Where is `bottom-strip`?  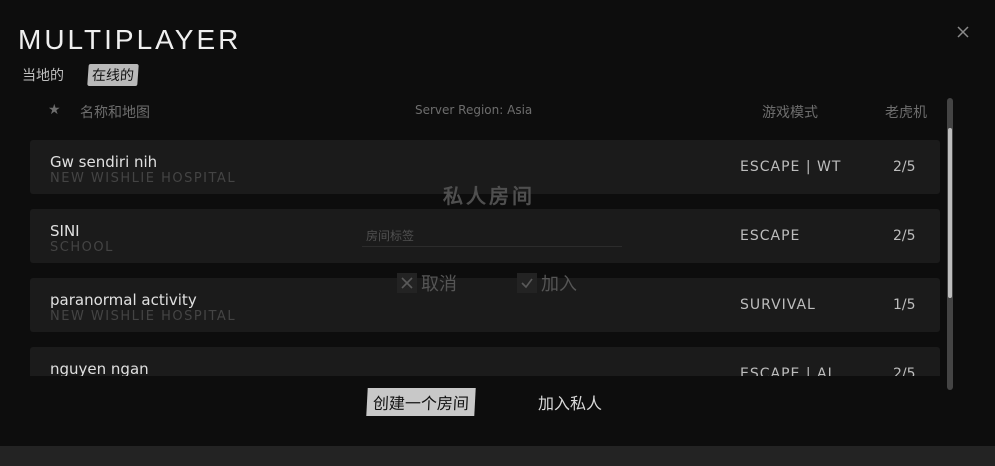
bottom-strip is located at coordinates (497, 456).